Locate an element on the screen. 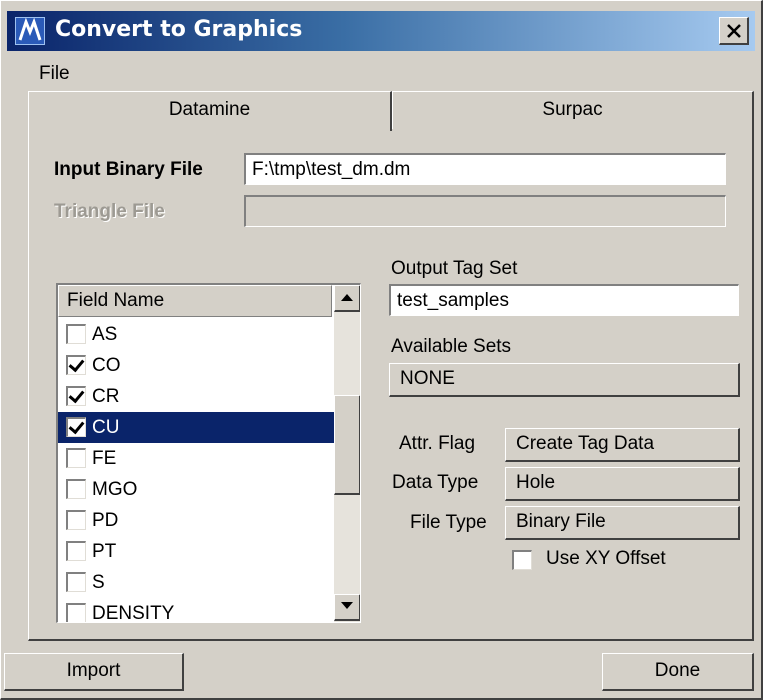 The height and width of the screenshot is (700, 763). app-logo-icon is located at coordinates (30, 31).